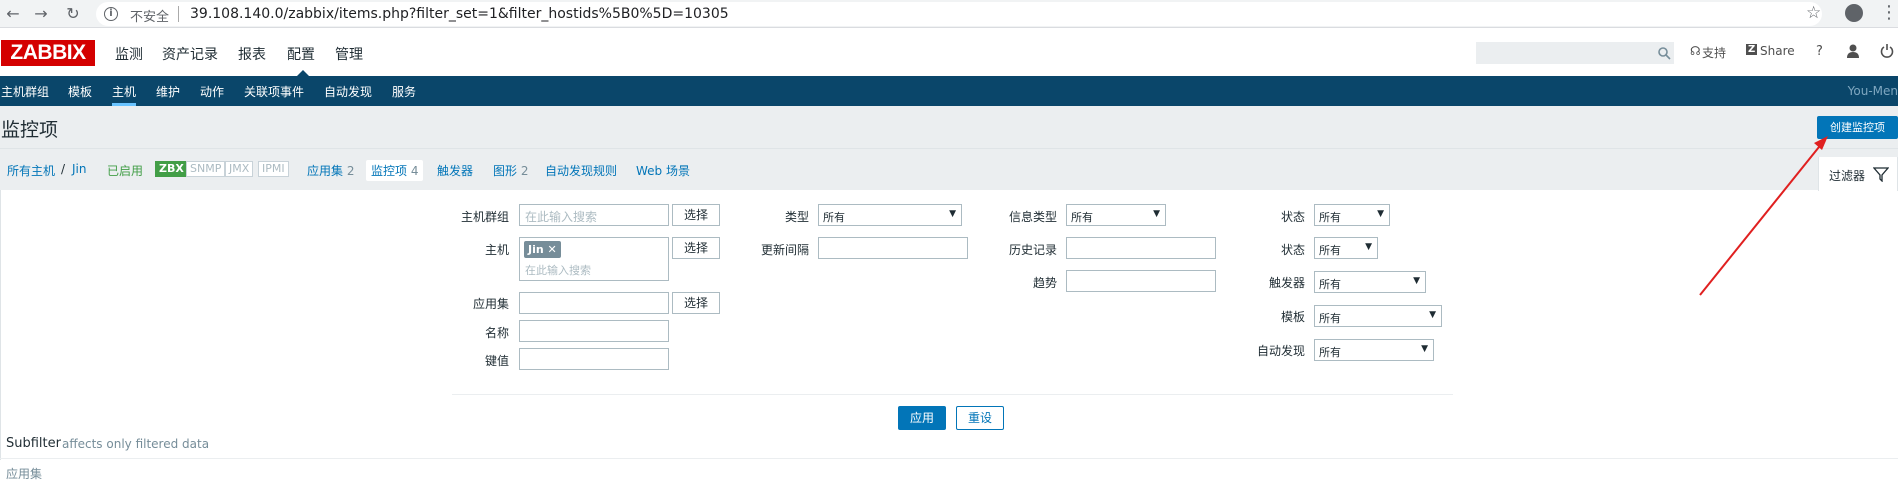 This screenshot has width=1898, height=484. I want to click on back-icon: ←, so click(13, 14).